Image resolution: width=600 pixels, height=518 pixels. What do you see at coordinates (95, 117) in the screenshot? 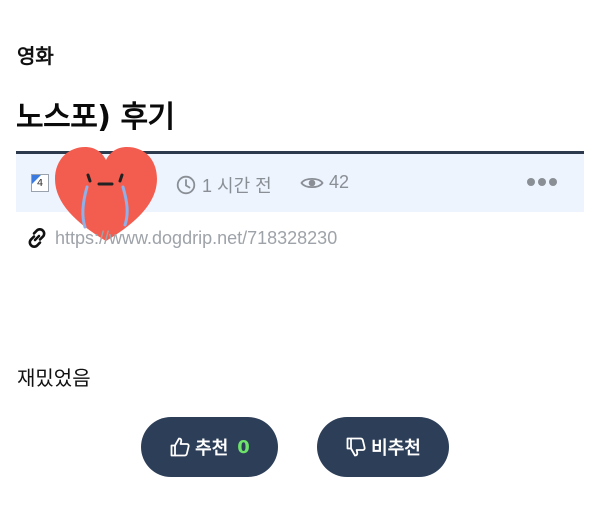
I see `post-title: 노스포) 후기` at bounding box center [95, 117].